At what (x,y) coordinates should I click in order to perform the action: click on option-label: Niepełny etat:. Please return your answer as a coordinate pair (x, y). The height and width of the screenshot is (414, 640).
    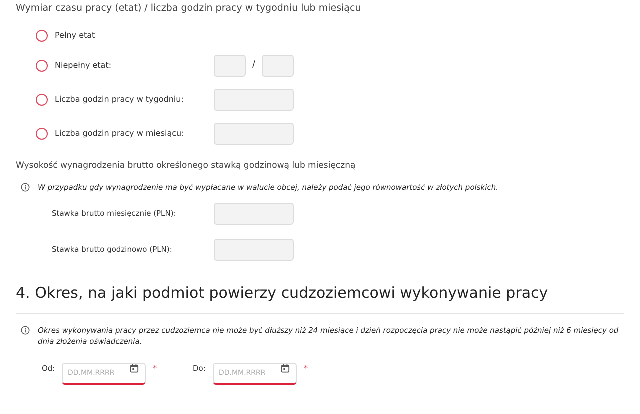
    Looking at the image, I should click on (83, 66).